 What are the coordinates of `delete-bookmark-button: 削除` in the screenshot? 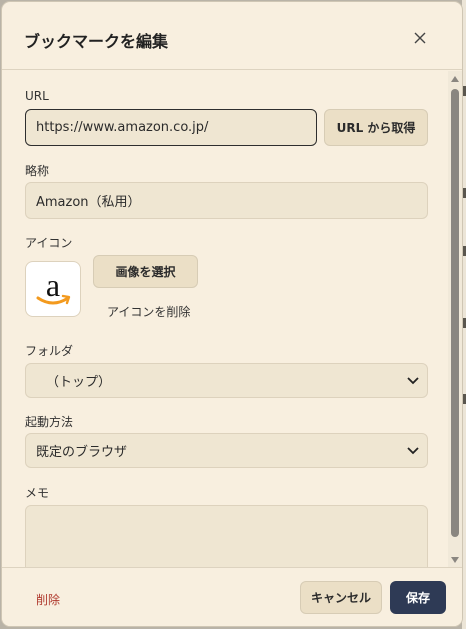 It's located at (48, 599).